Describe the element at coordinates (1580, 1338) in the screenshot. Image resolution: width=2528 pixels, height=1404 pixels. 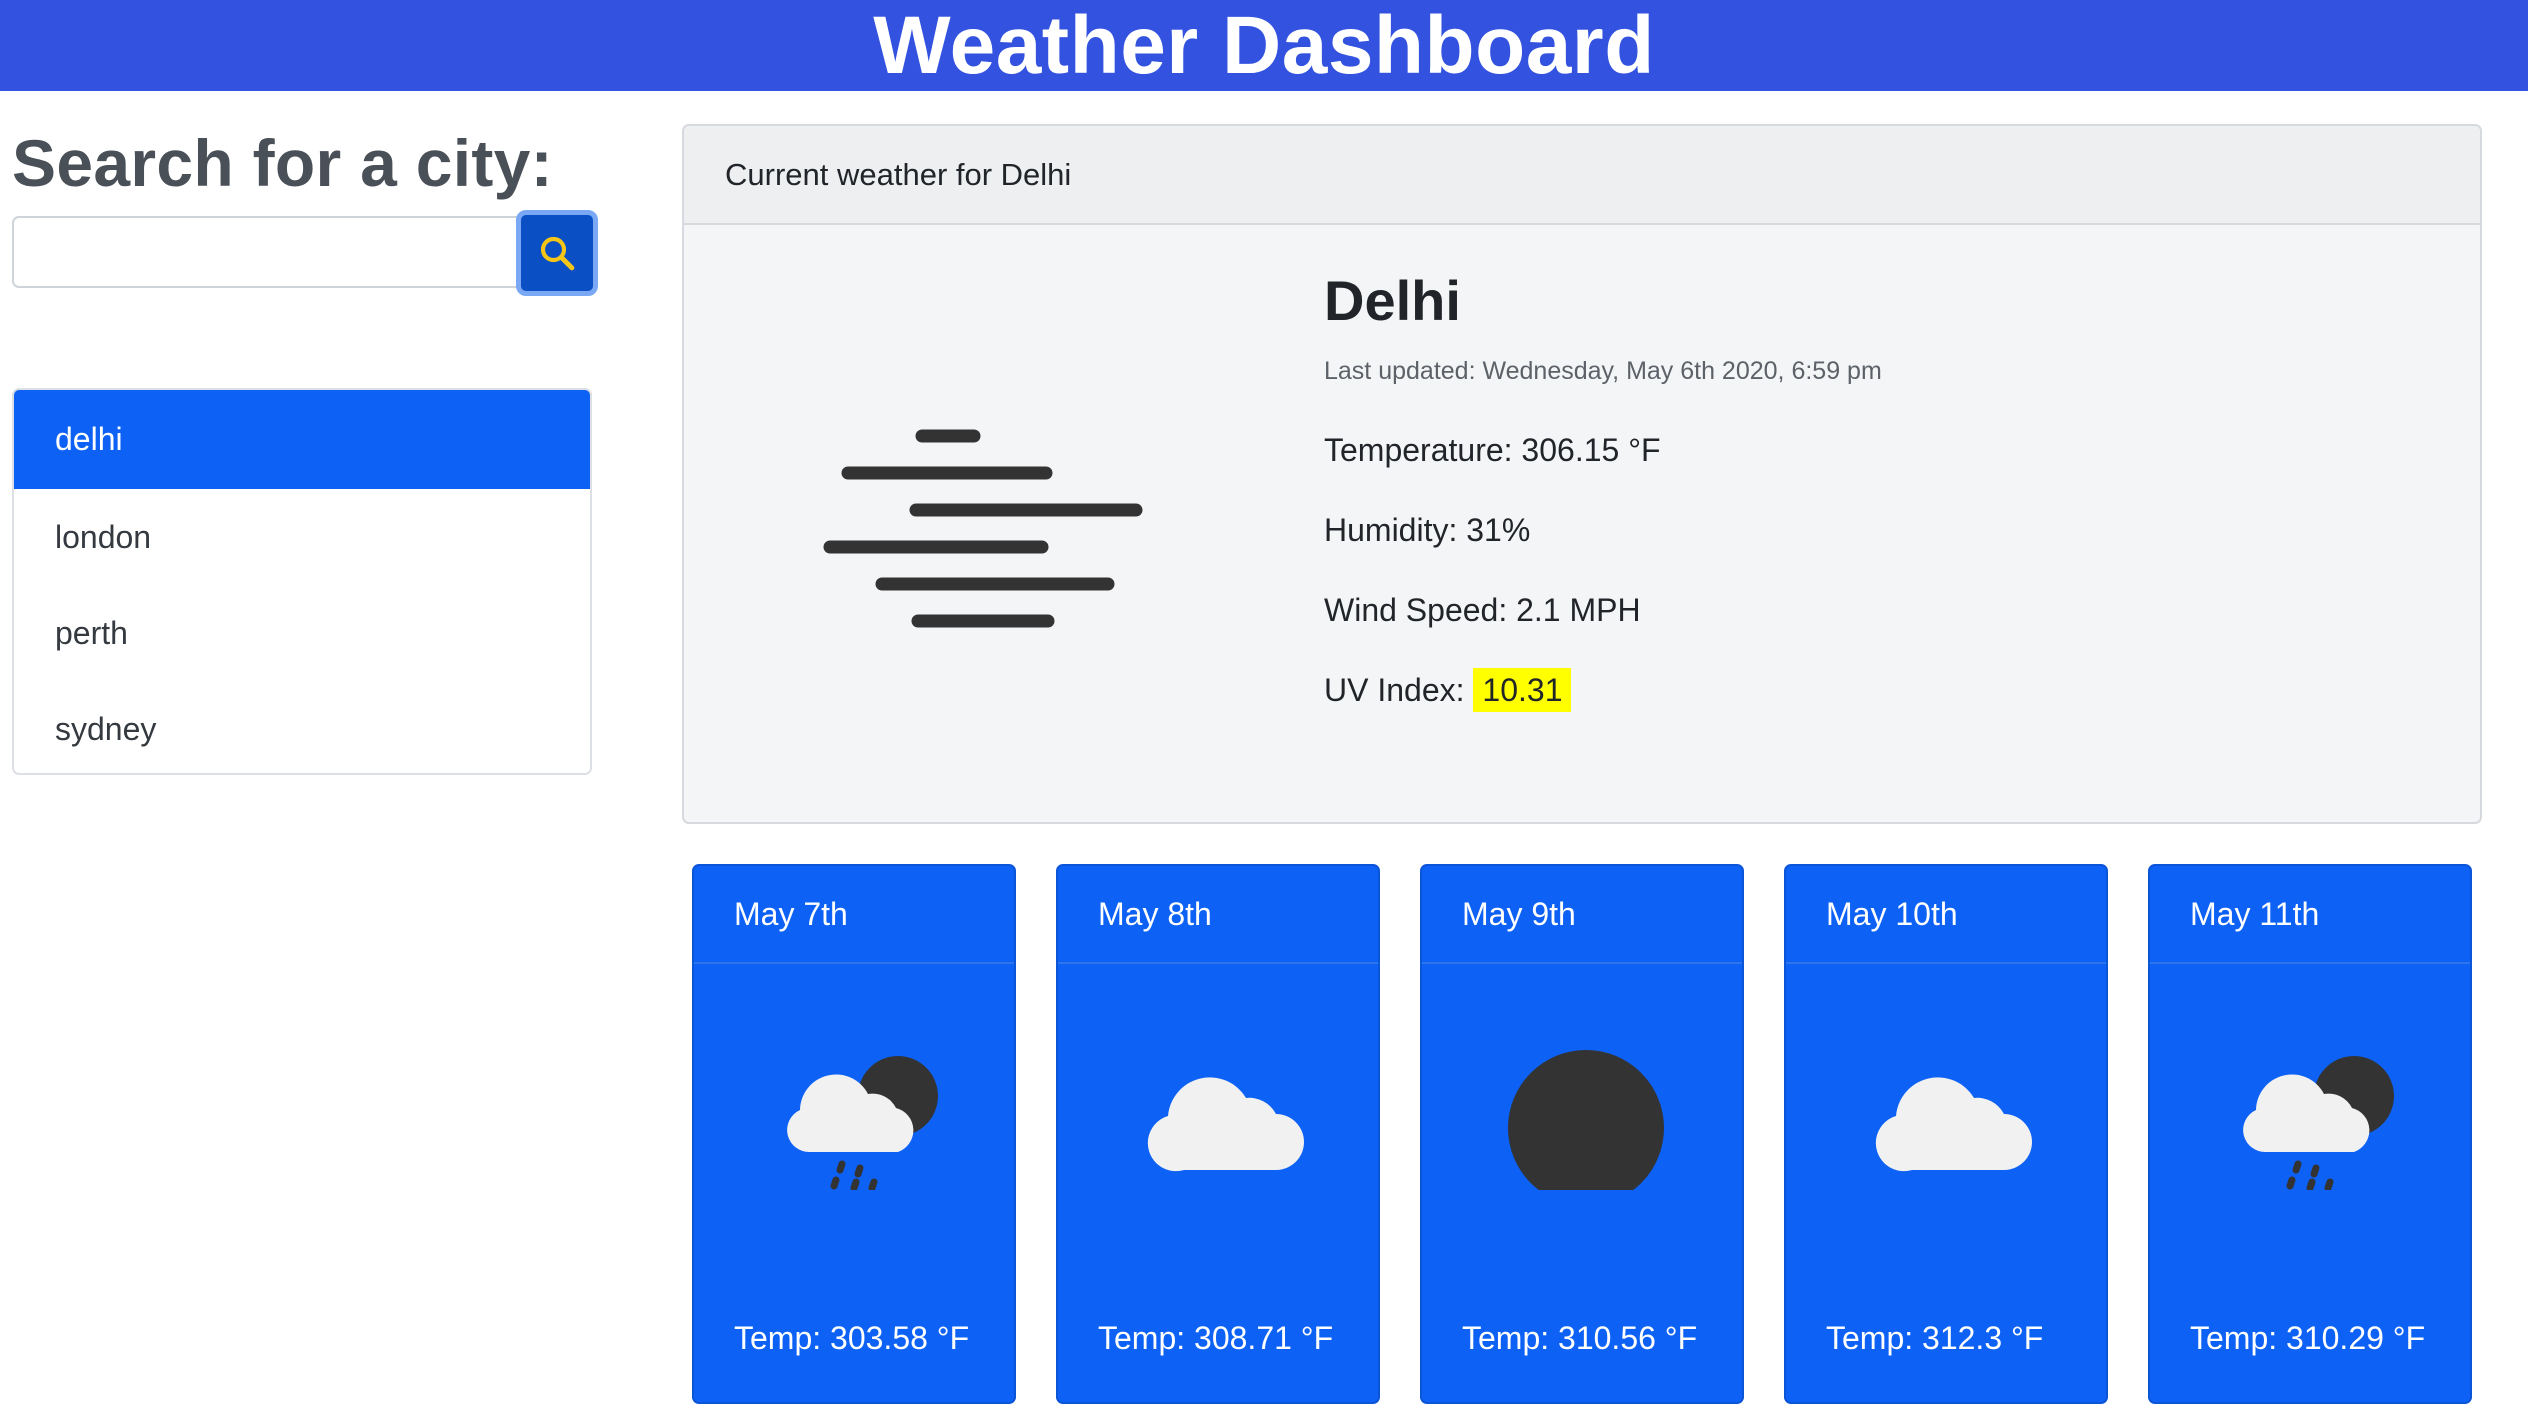
I see `forecast-temp: Temp: 310.56 °F` at that location.